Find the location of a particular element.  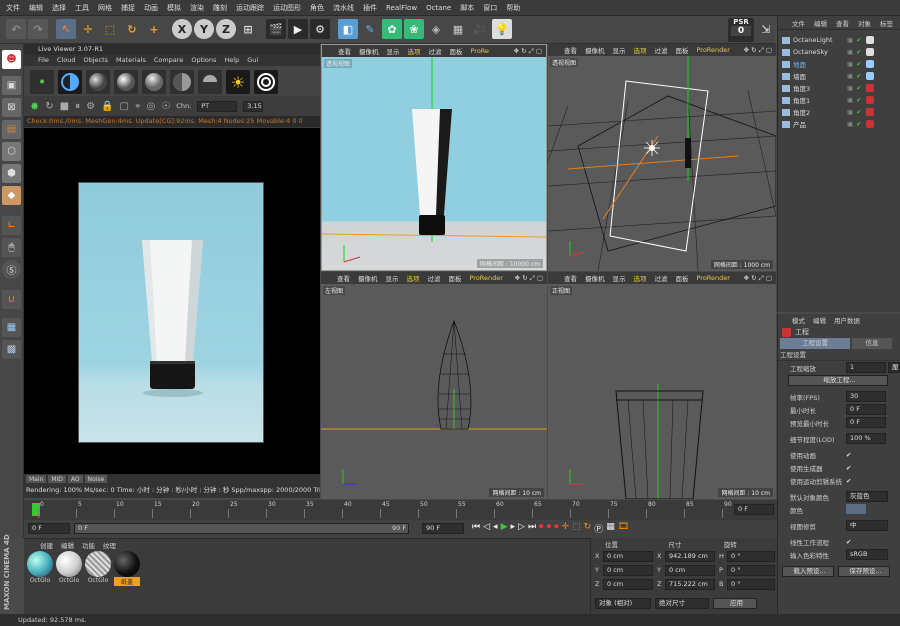

lv-tab: Noise is located at coordinates (96, 479).